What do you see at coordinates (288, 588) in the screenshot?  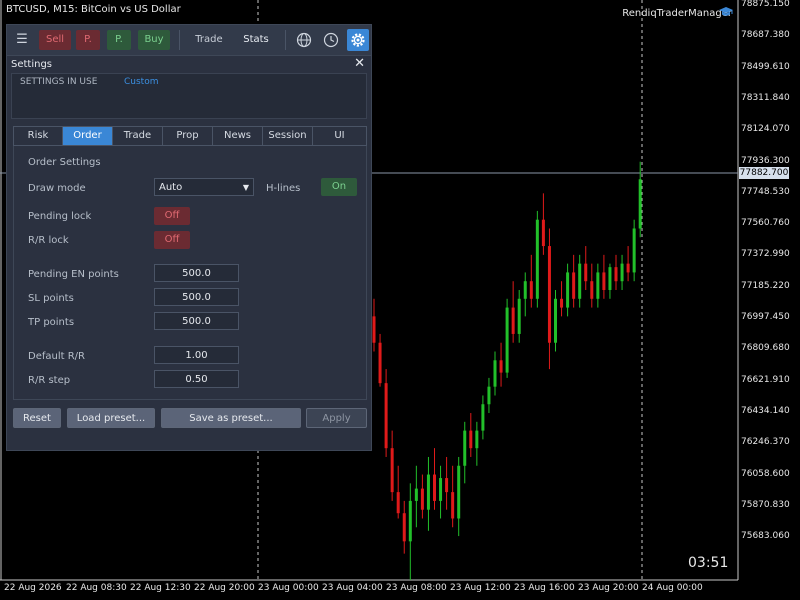 I see `time-axis-label: 23 Aug 00:00` at bounding box center [288, 588].